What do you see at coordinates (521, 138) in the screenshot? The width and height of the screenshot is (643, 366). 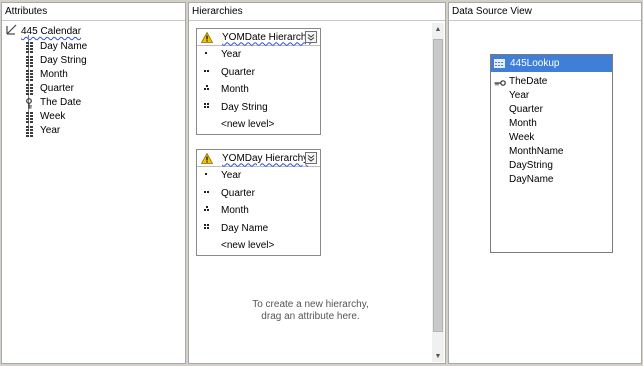 I see `column-item: Week` at bounding box center [521, 138].